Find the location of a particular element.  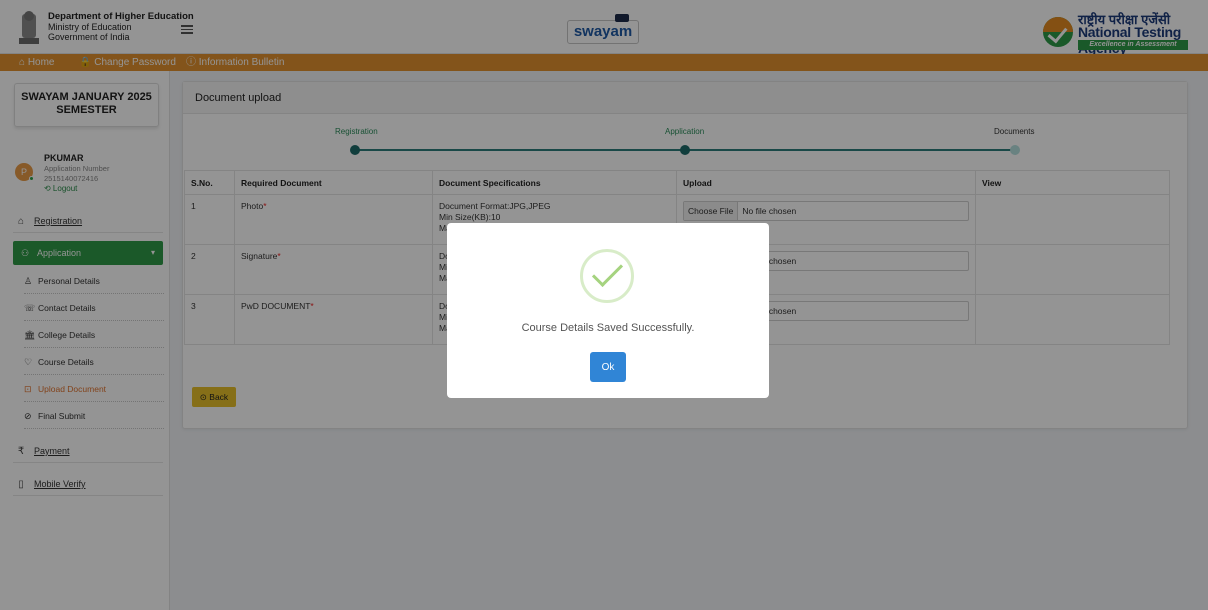

ok-button: Ok is located at coordinates (608, 367).